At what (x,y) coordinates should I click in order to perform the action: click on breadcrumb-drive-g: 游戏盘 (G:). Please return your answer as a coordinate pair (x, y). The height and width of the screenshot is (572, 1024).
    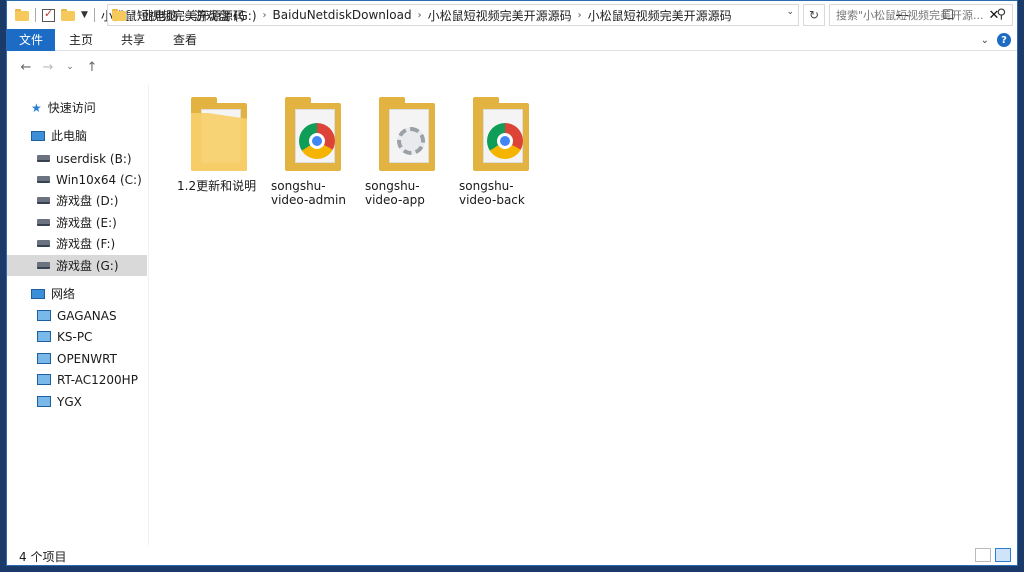
    Looking at the image, I should click on (225, 15).